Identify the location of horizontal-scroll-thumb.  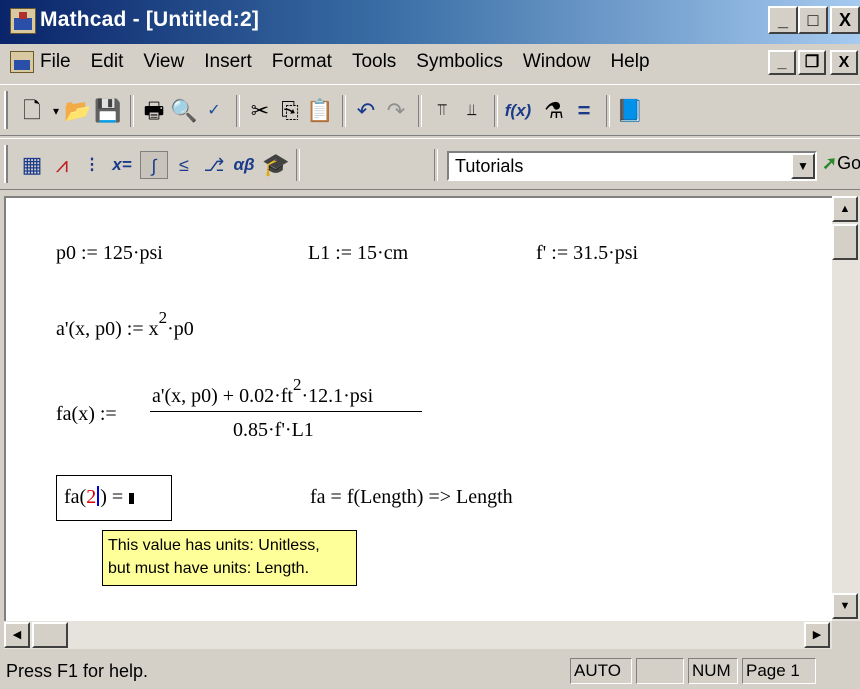
(50, 635).